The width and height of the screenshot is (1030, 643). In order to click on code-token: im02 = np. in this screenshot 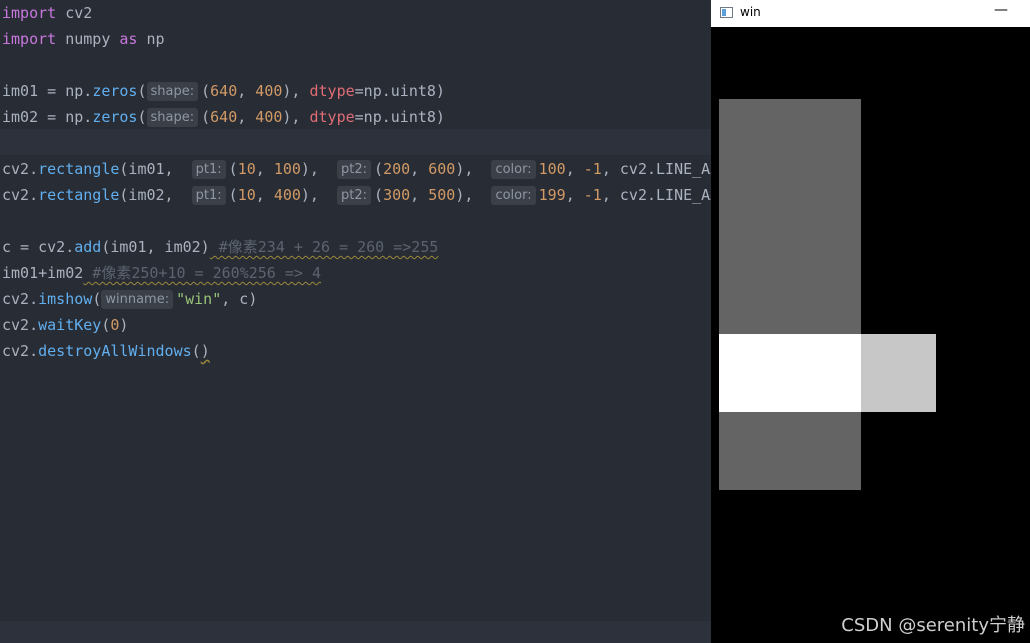, I will do `click(47, 117)`.